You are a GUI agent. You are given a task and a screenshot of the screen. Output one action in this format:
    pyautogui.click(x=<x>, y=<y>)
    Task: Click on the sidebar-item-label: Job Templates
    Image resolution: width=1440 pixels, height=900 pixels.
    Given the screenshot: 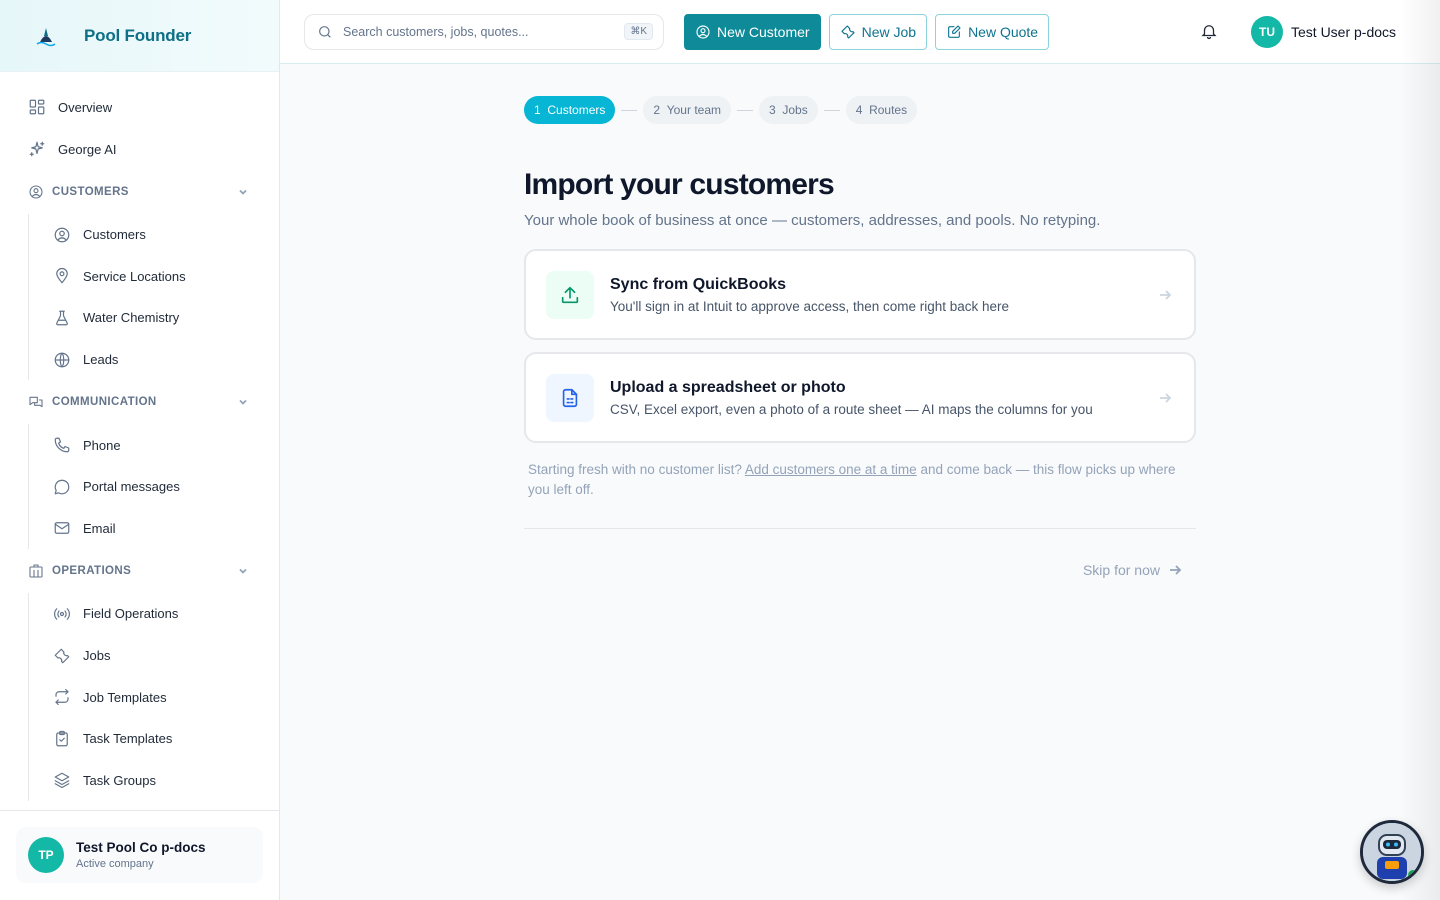 What is the action you would take?
    pyautogui.click(x=125, y=697)
    